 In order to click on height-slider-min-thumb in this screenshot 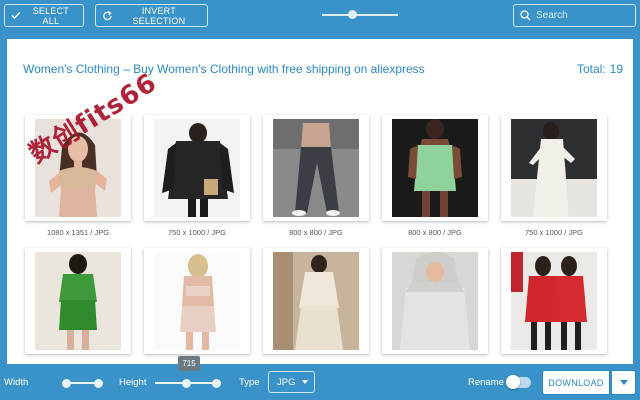, I will do `click(186, 383)`.